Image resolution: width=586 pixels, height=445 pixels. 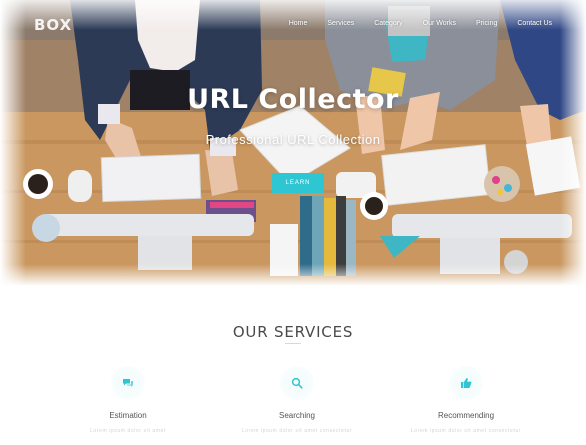 What do you see at coordinates (340, 23) in the screenshot?
I see `nav-item-services: Services` at bounding box center [340, 23].